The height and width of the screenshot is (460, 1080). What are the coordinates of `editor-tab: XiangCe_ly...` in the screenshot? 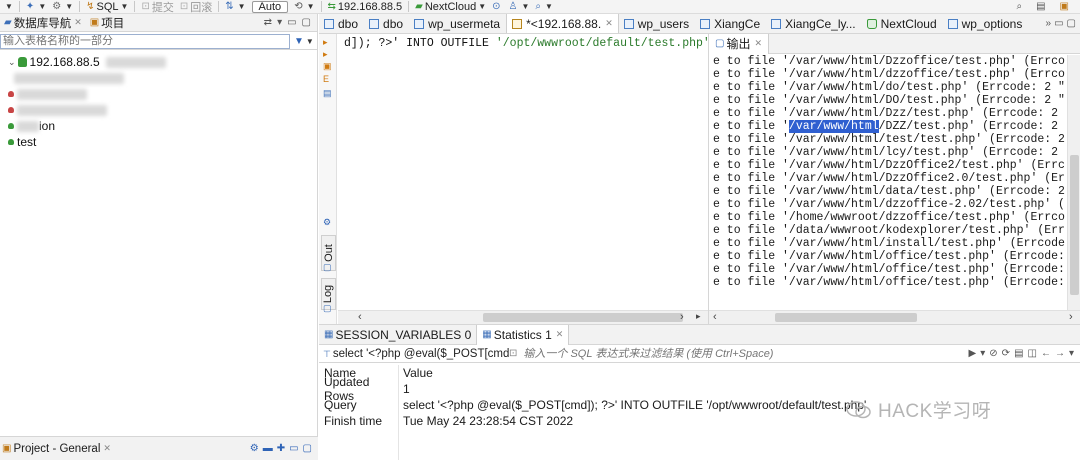 It's located at (813, 23).